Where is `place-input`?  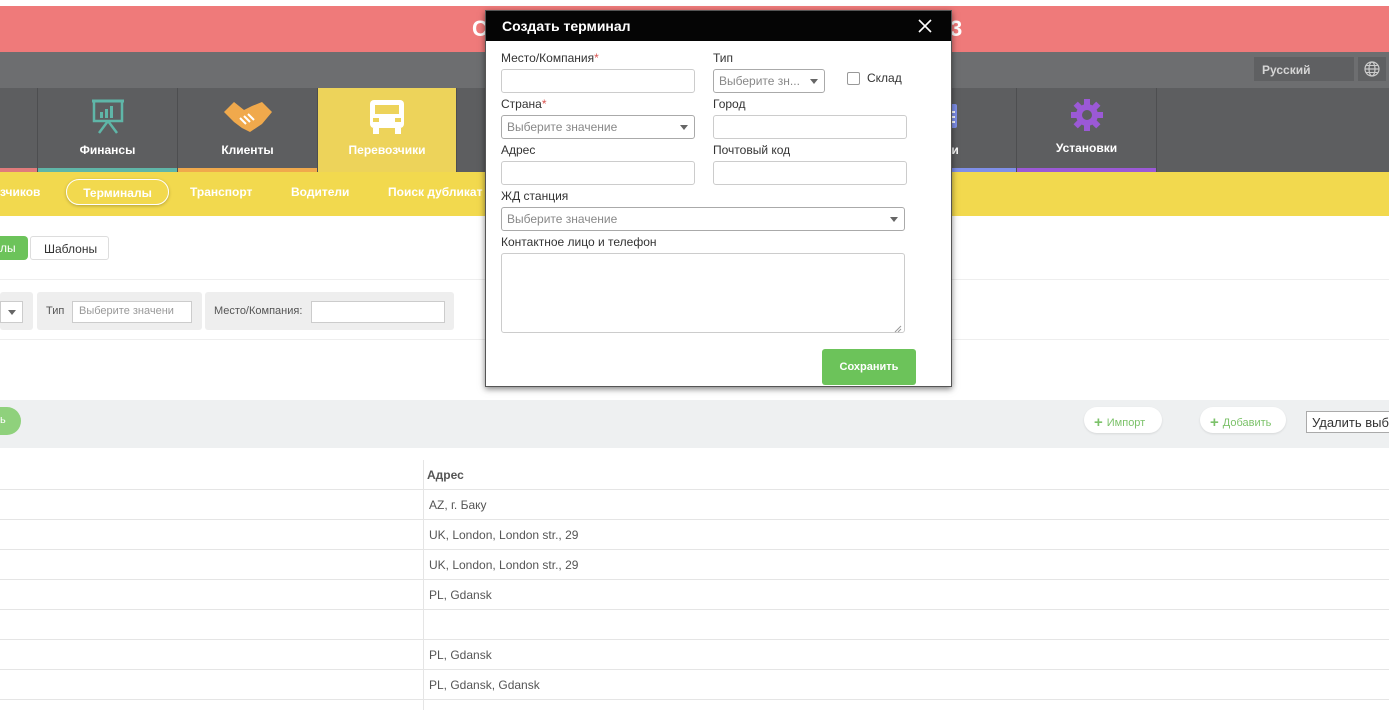
place-input is located at coordinates (598, 81).